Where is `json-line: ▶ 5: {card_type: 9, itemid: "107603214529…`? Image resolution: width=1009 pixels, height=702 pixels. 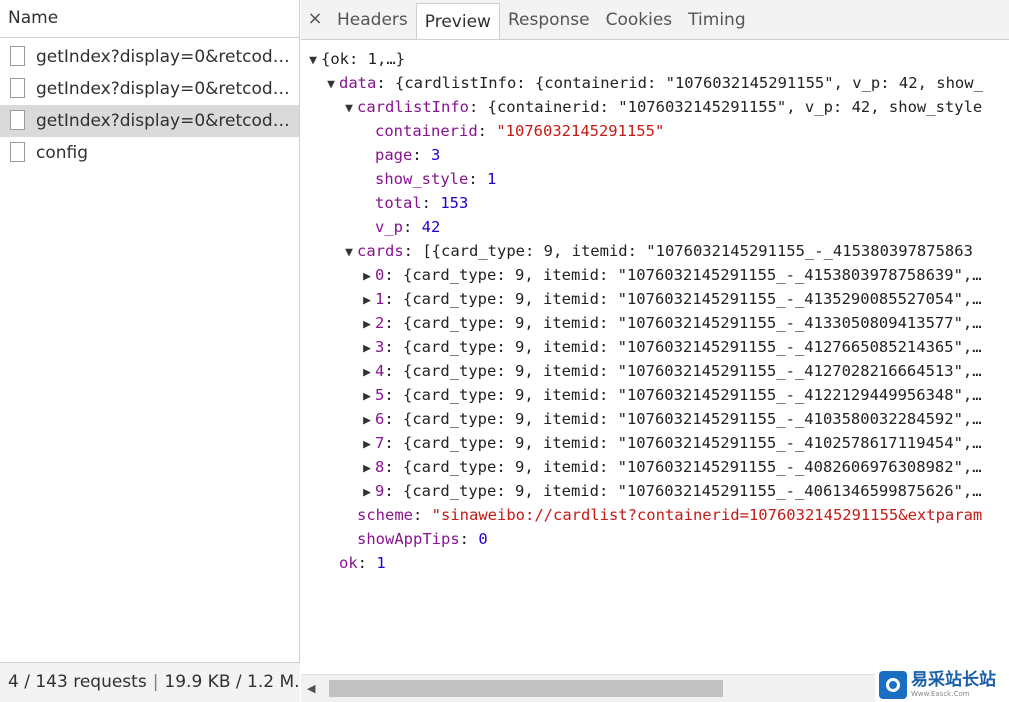 json-line: ▶ 5: {card_type: 9, itemid: "107603214529… is located at coordinates (655, 395).